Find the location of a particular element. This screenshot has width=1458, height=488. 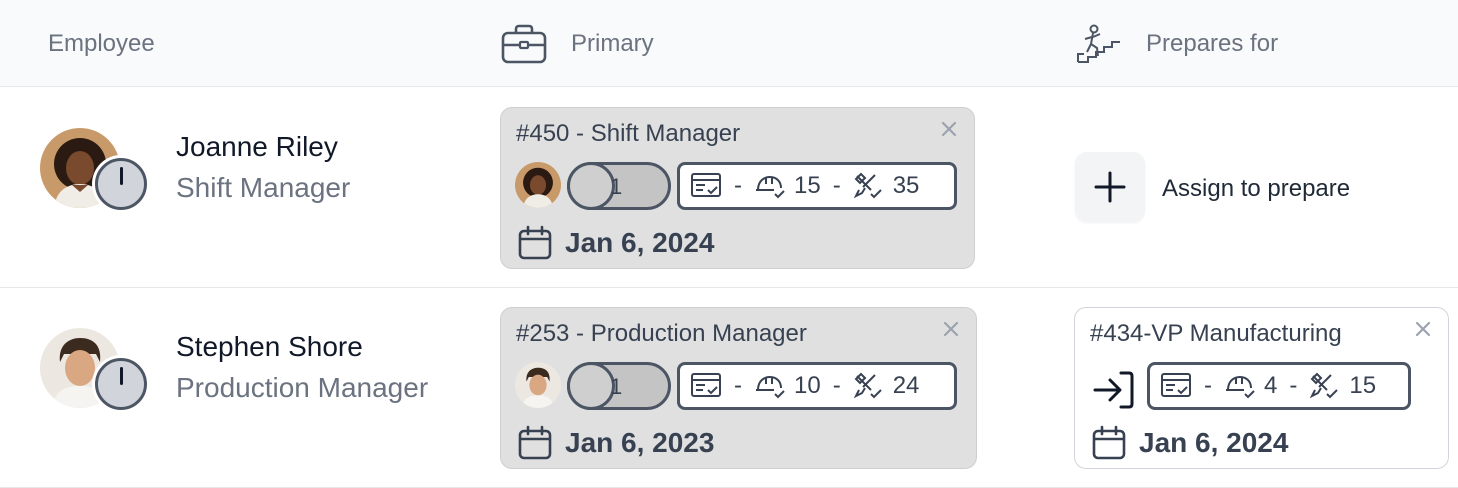

employee-name: Joanne Riley is located at coordinates (257, 146).